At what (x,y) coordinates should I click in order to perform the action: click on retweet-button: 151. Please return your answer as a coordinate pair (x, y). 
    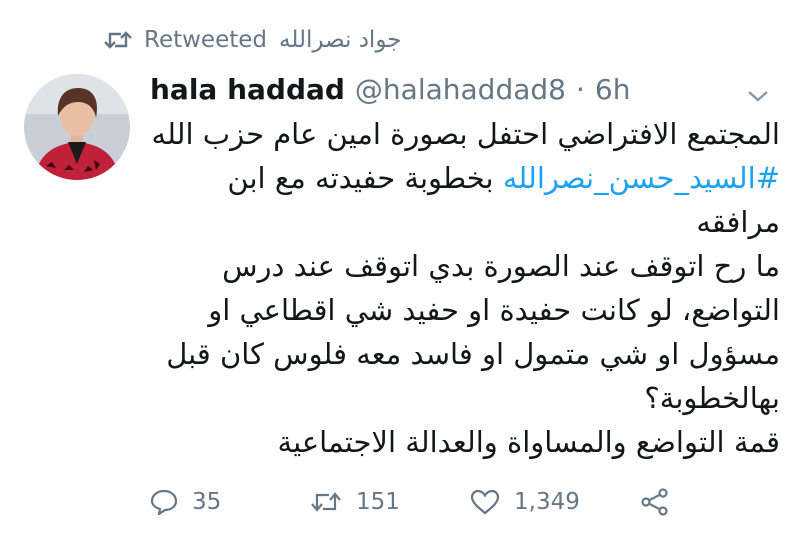
    Looking at the image, I should click on (390, 502).